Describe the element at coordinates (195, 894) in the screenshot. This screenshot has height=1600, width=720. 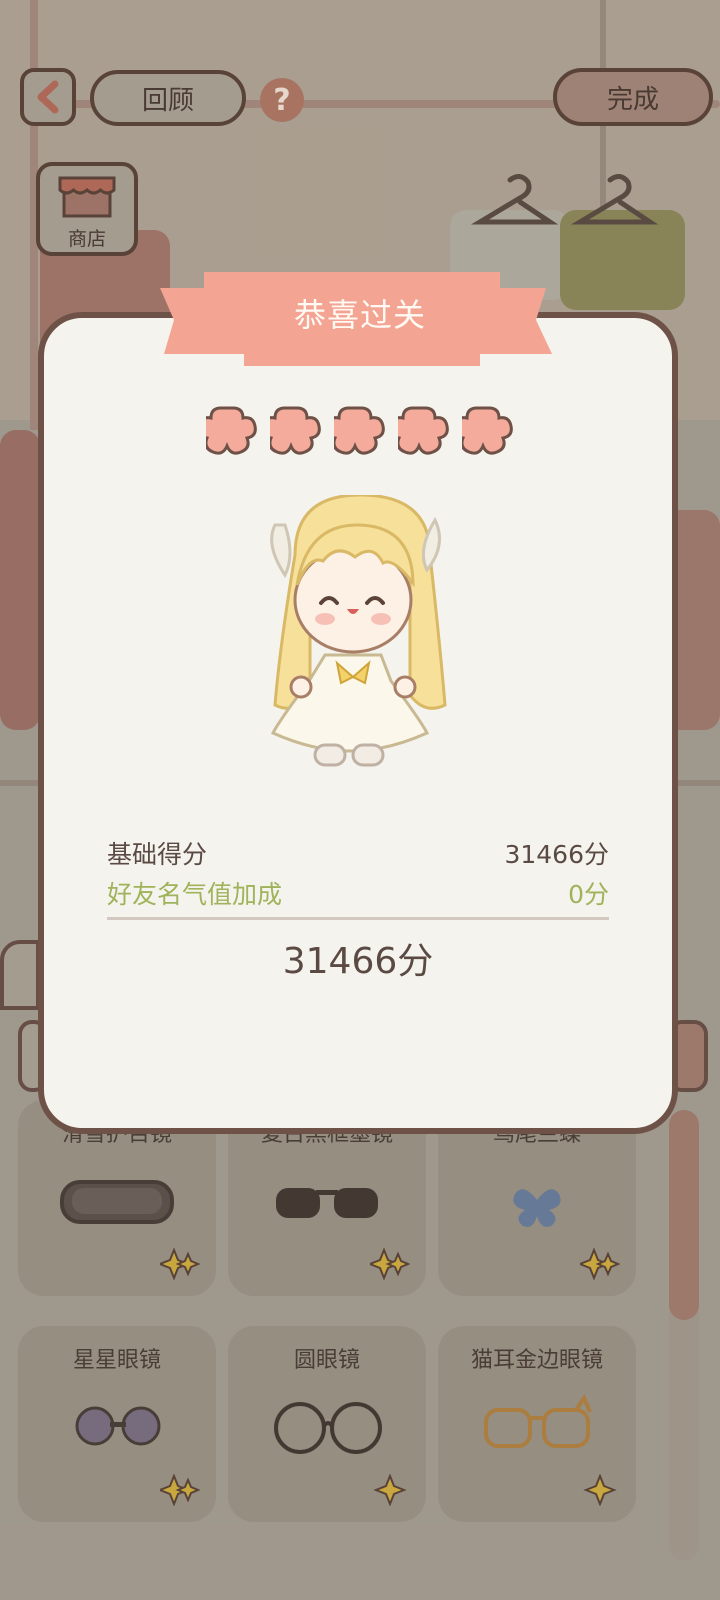
I see `bonus-score-label: 好友名气值加成` at that location.